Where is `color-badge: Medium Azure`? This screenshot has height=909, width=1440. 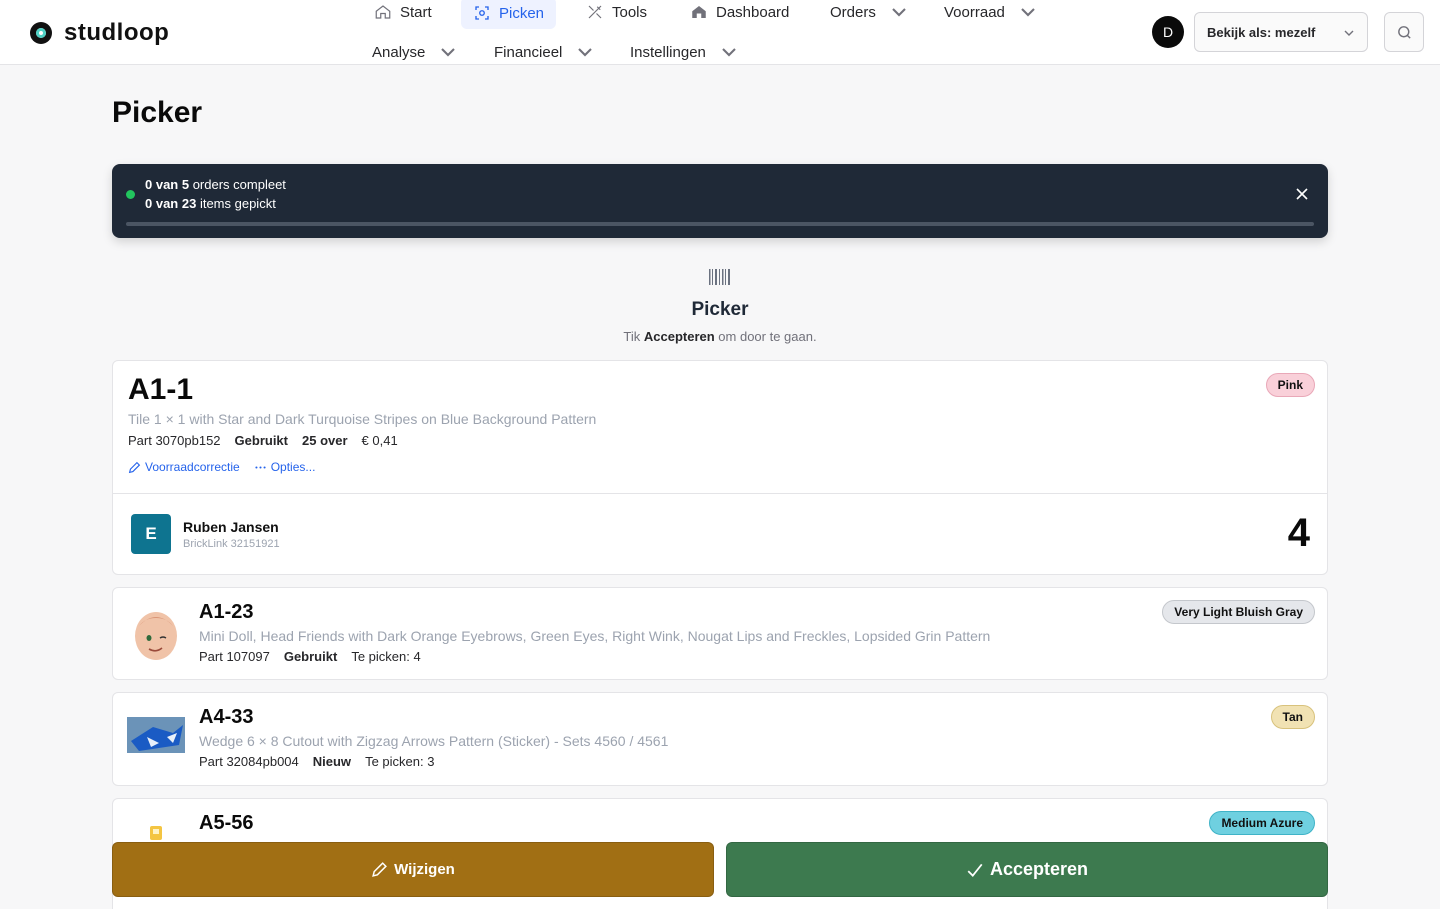
color-badge: Medium Azure is located at coordinates (1262, 823).